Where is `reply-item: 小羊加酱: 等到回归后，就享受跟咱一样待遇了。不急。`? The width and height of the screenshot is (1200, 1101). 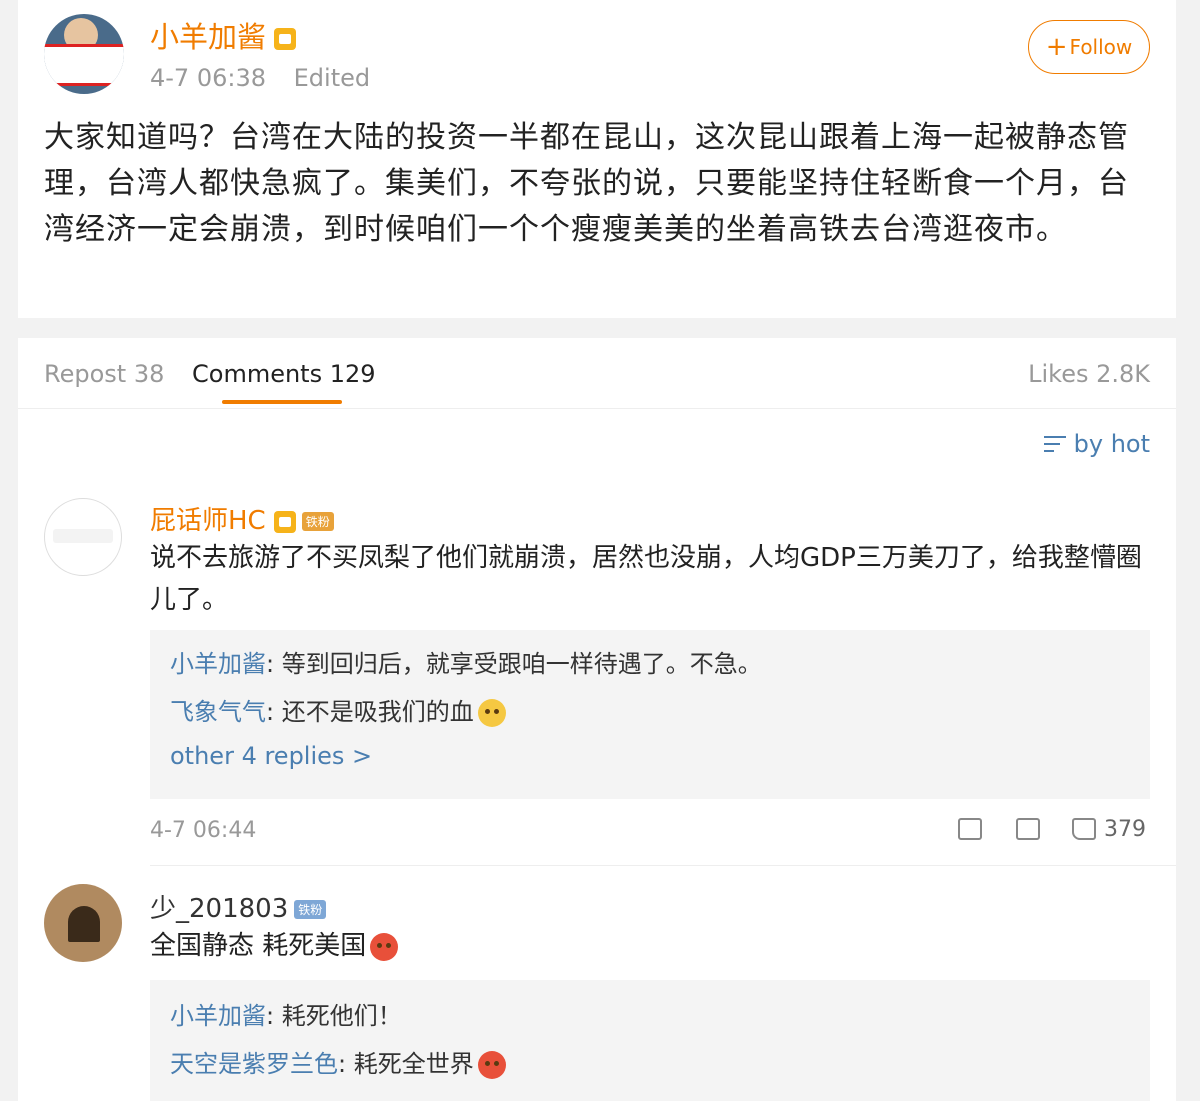
reply-item: 小羊加酱: 等到回归后，就享受跟咱一样待遇了。不急。 is located at coordinates (466, 661).